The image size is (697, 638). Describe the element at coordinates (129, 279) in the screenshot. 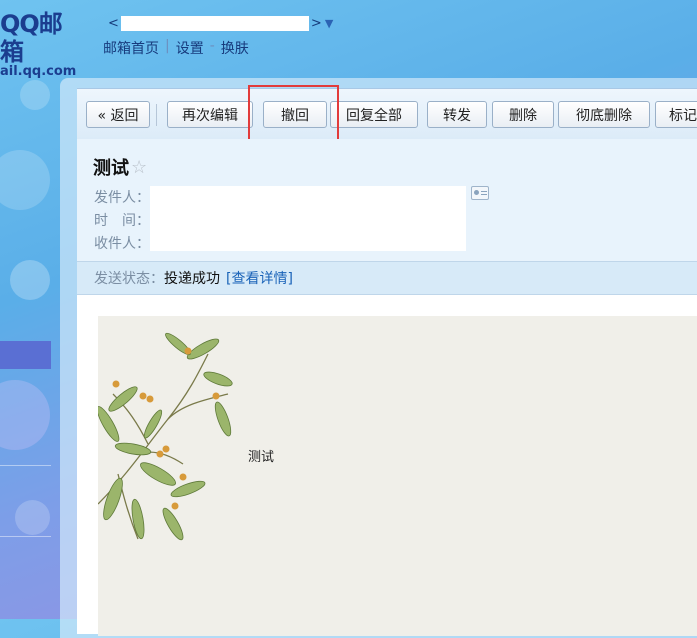

I see `status-label: 发送状态：` at that location.